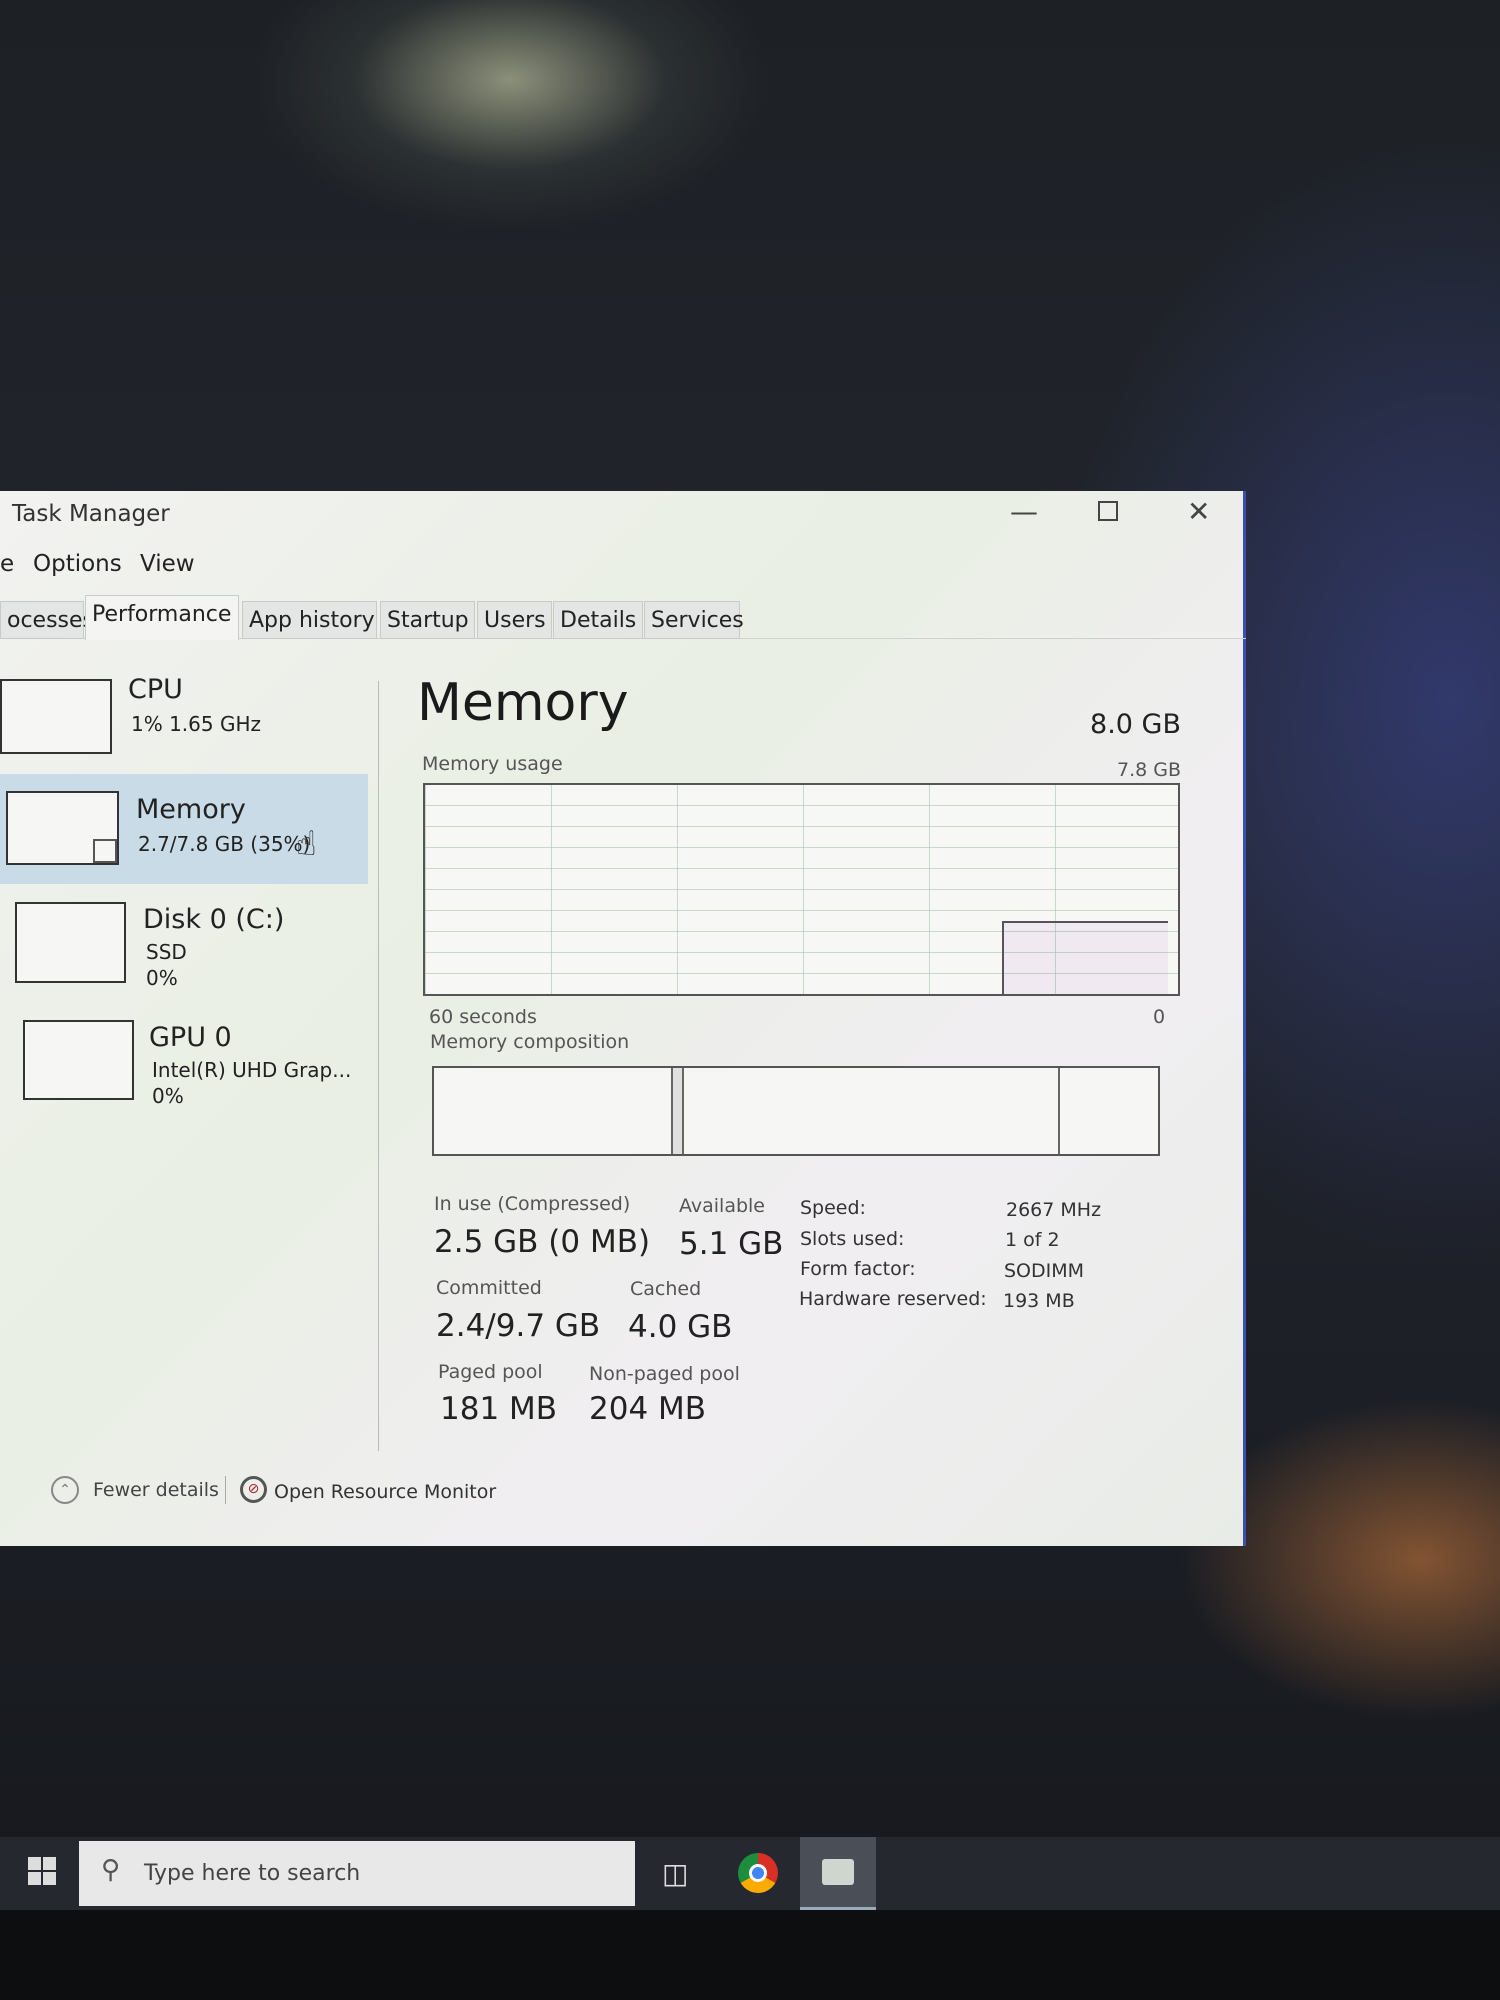 The image size is (1500, 2000). I want to click on monitor-bezel, so click(750, 1955).